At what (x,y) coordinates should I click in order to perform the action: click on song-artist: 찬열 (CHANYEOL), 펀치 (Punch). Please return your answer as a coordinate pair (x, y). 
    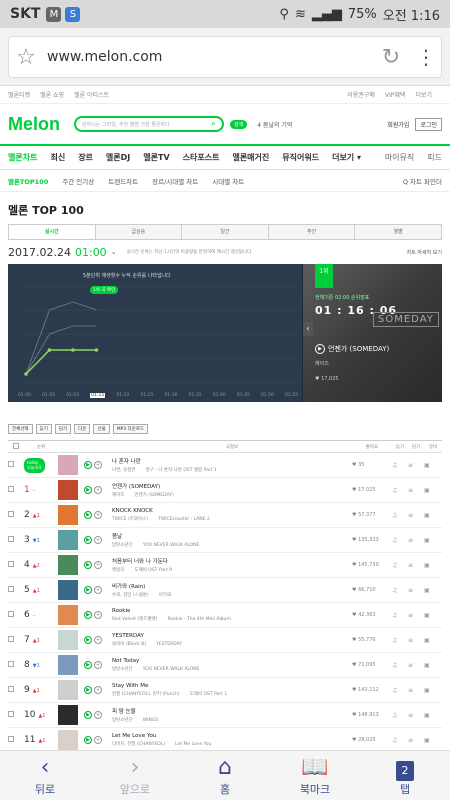
    Looking at the image, I should click on (146, 694).